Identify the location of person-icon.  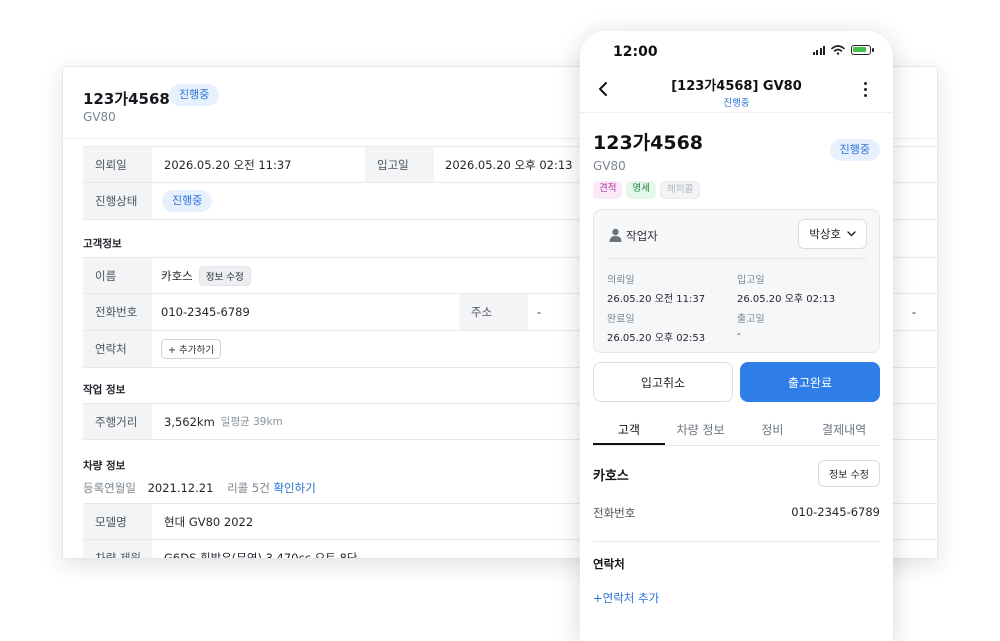
(615, 235).